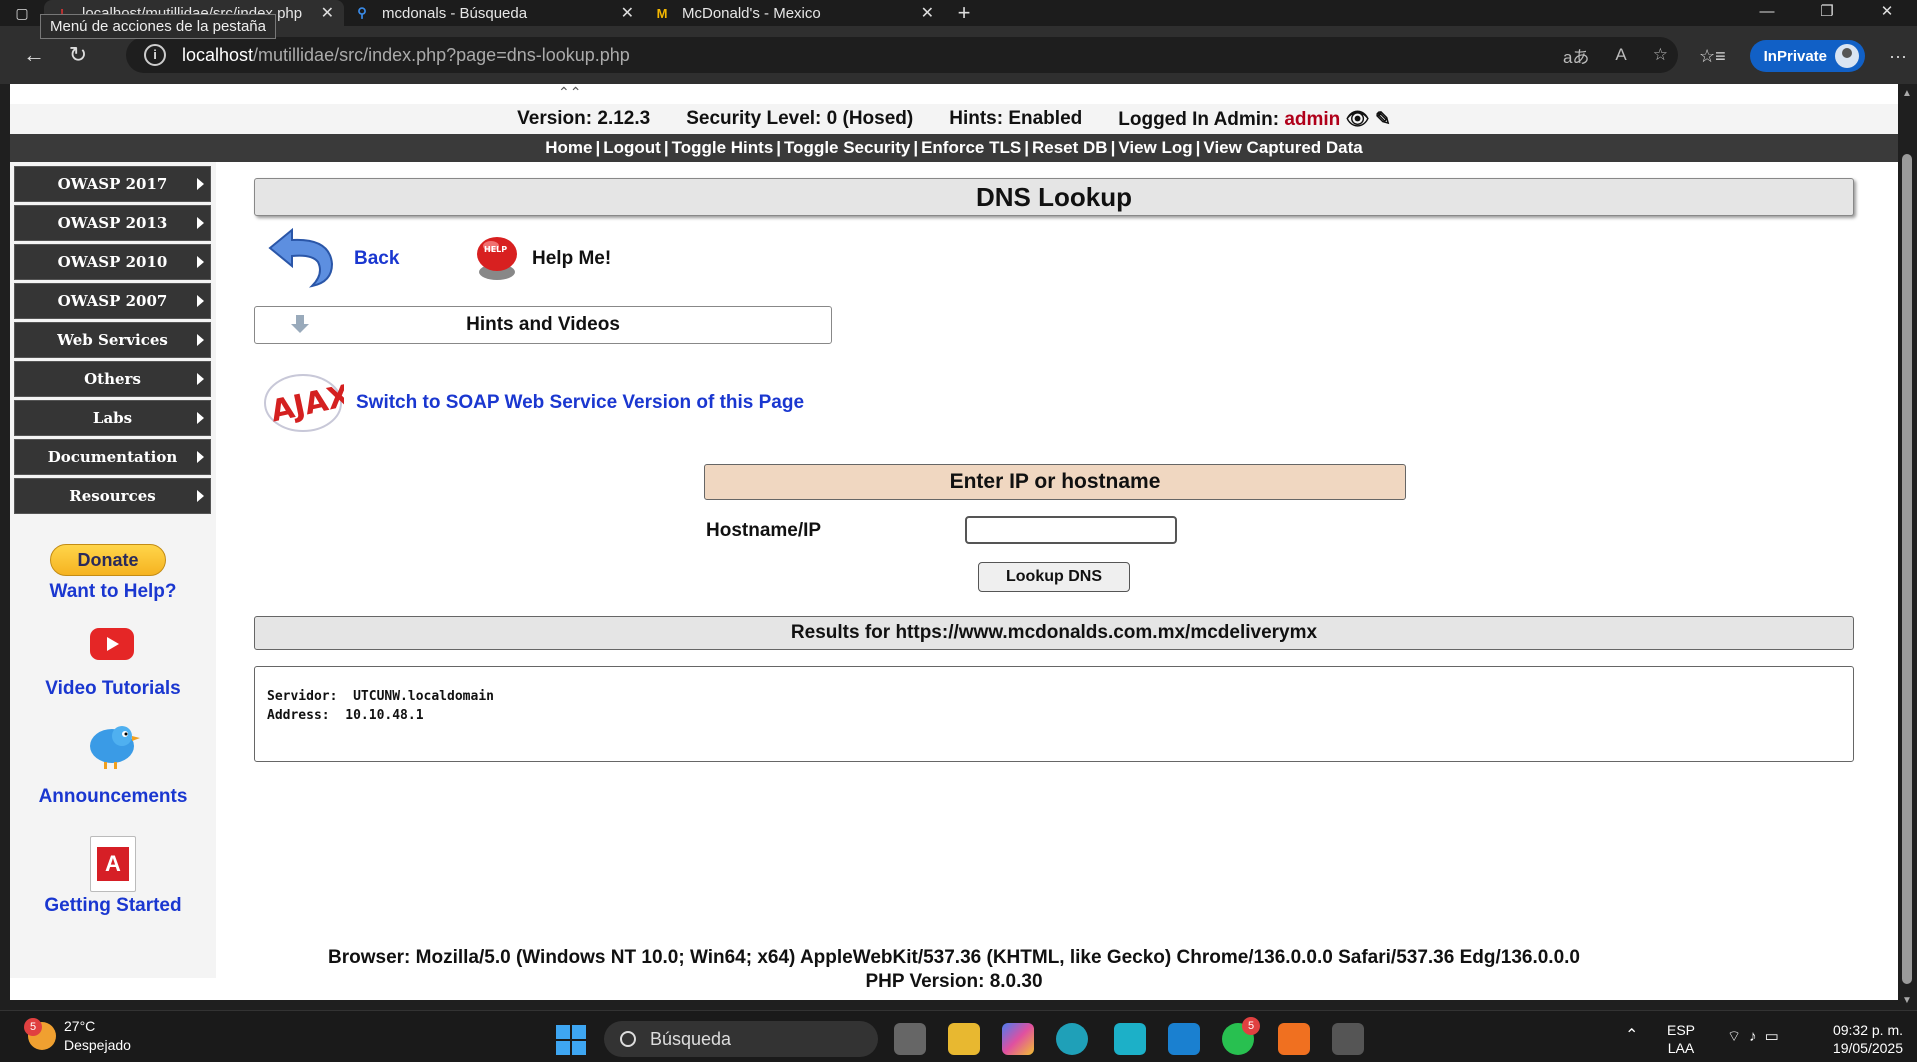  What do you see at coordinates (303, 403) in the screenshot?
I see `ajax-logo-icon: AJAX` at bounding box center [303, 403].